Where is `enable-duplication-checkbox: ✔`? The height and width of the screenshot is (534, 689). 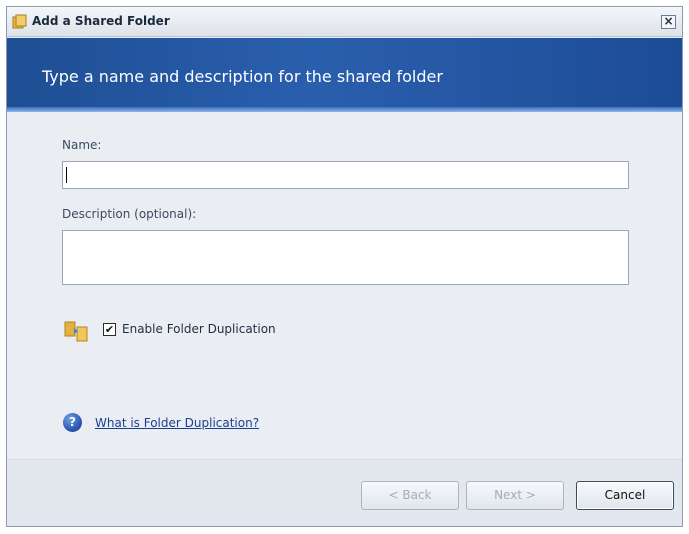
enable-duplication-checkbox: ✔ is located at coordinates (109, 329).